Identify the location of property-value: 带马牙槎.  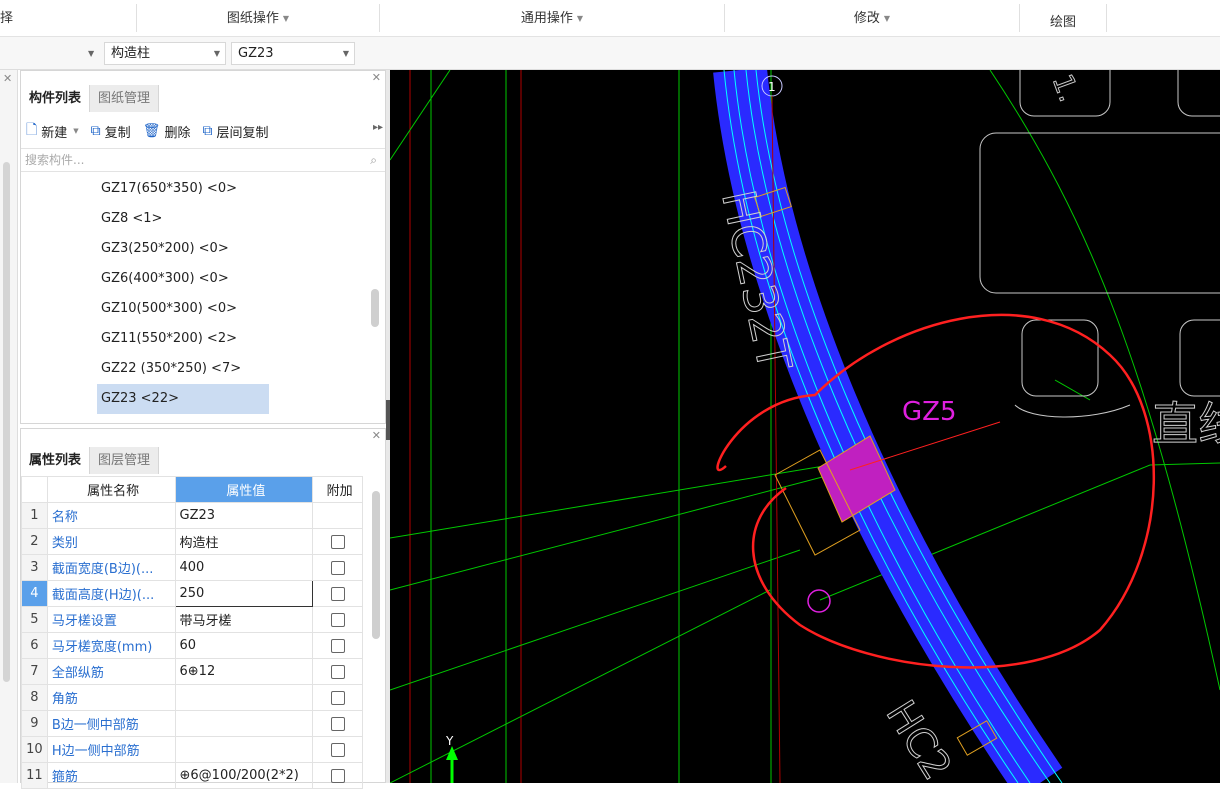
(244, 619).